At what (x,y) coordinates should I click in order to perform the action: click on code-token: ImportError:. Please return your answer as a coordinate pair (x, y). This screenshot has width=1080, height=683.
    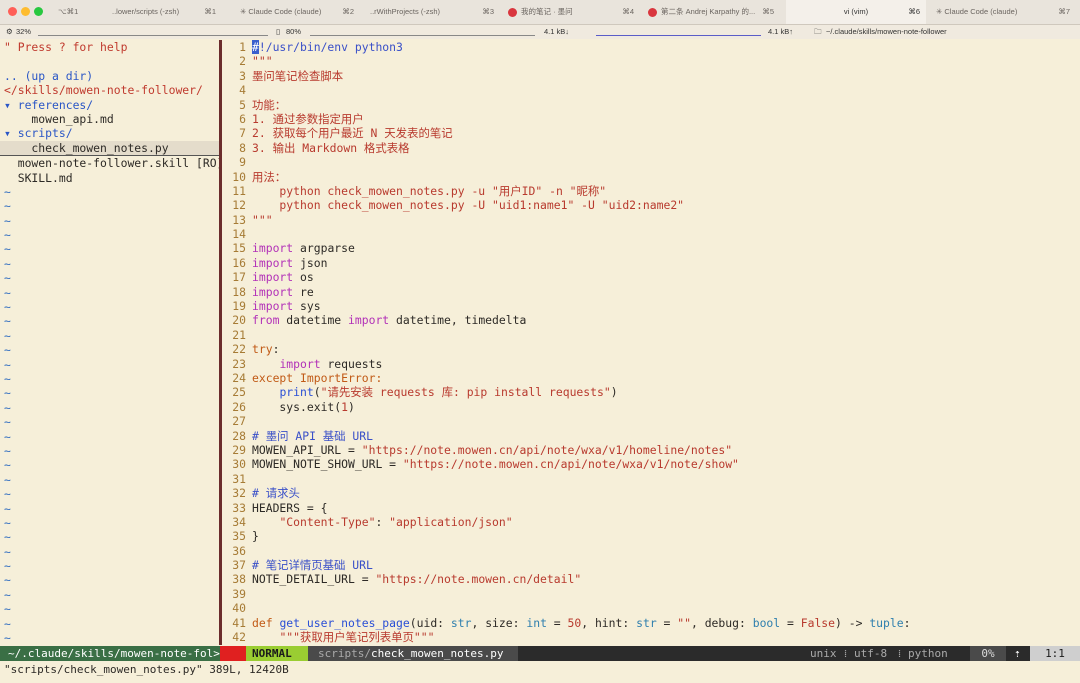
    Looking at the image, I should click on (338, 377).